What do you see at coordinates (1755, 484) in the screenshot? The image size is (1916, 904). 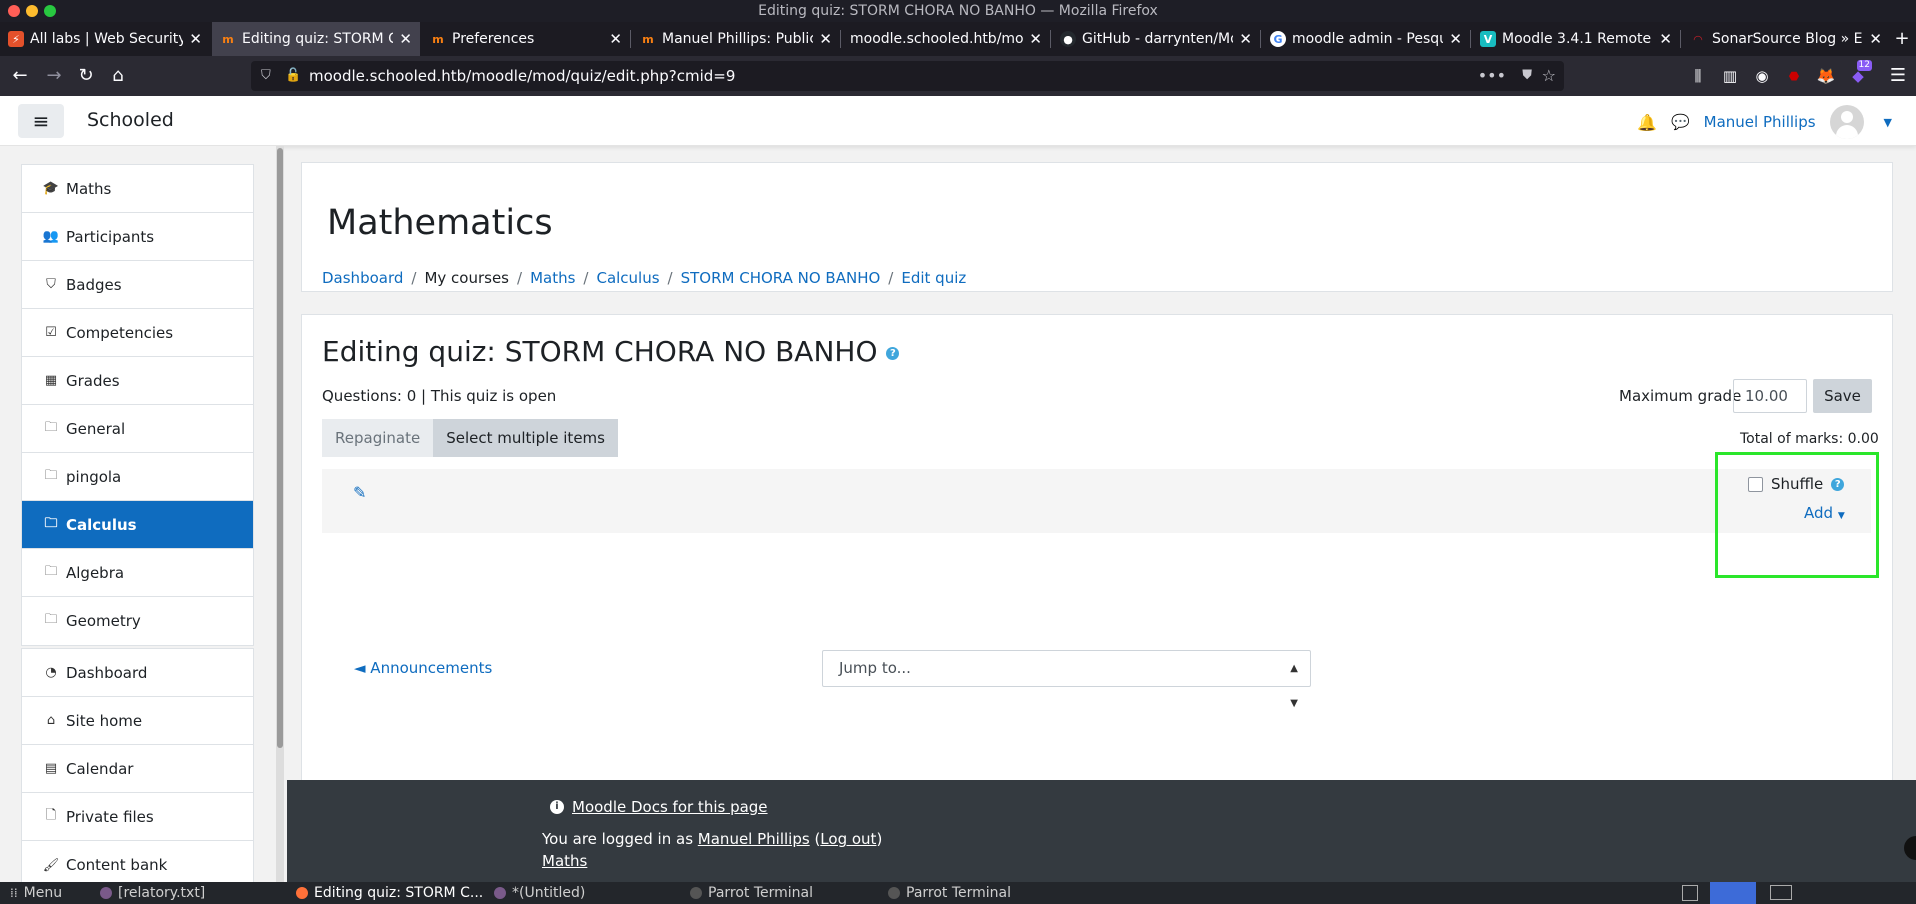 I see `shuffle-checkbox` at bounding box center [1755, 484].